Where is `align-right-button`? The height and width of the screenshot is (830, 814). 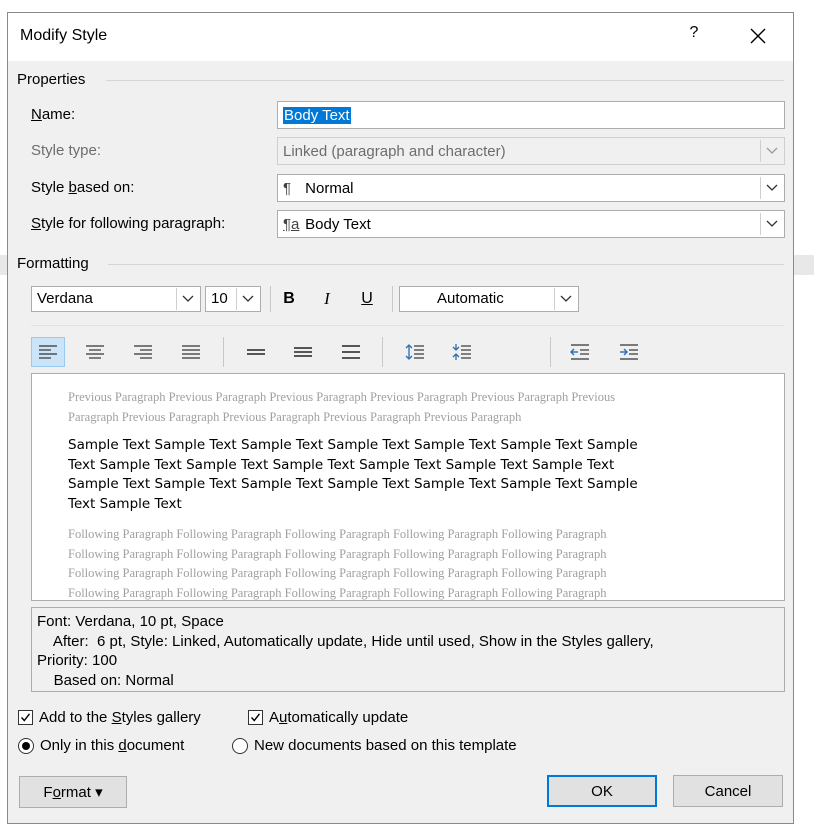 align-right-button is located at coordinates (143, 352).